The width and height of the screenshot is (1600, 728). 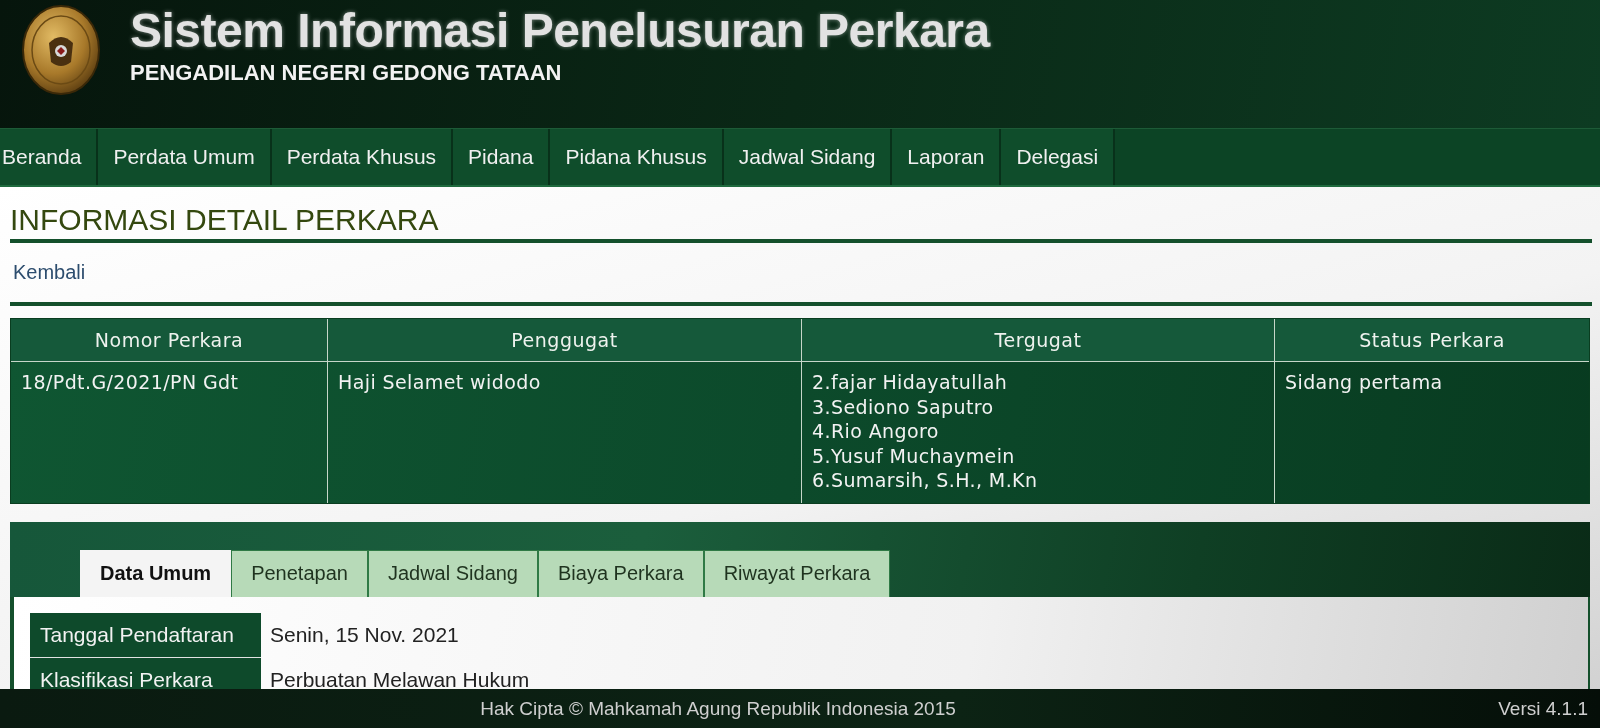 I want to click on field-value: Perbuatan Melawan Hukum, so click(x=400, y=677).